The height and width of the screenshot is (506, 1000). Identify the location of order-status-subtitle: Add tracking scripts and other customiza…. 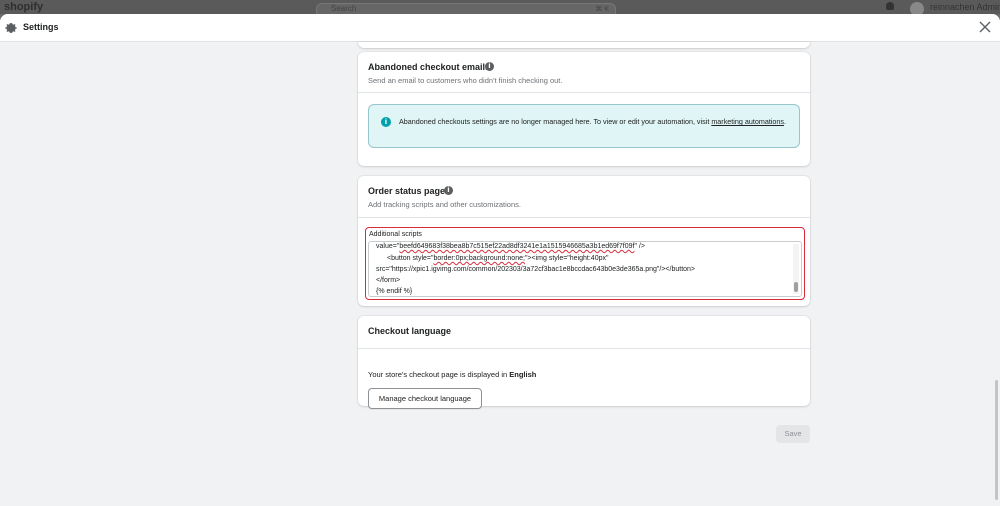
(444, 204).